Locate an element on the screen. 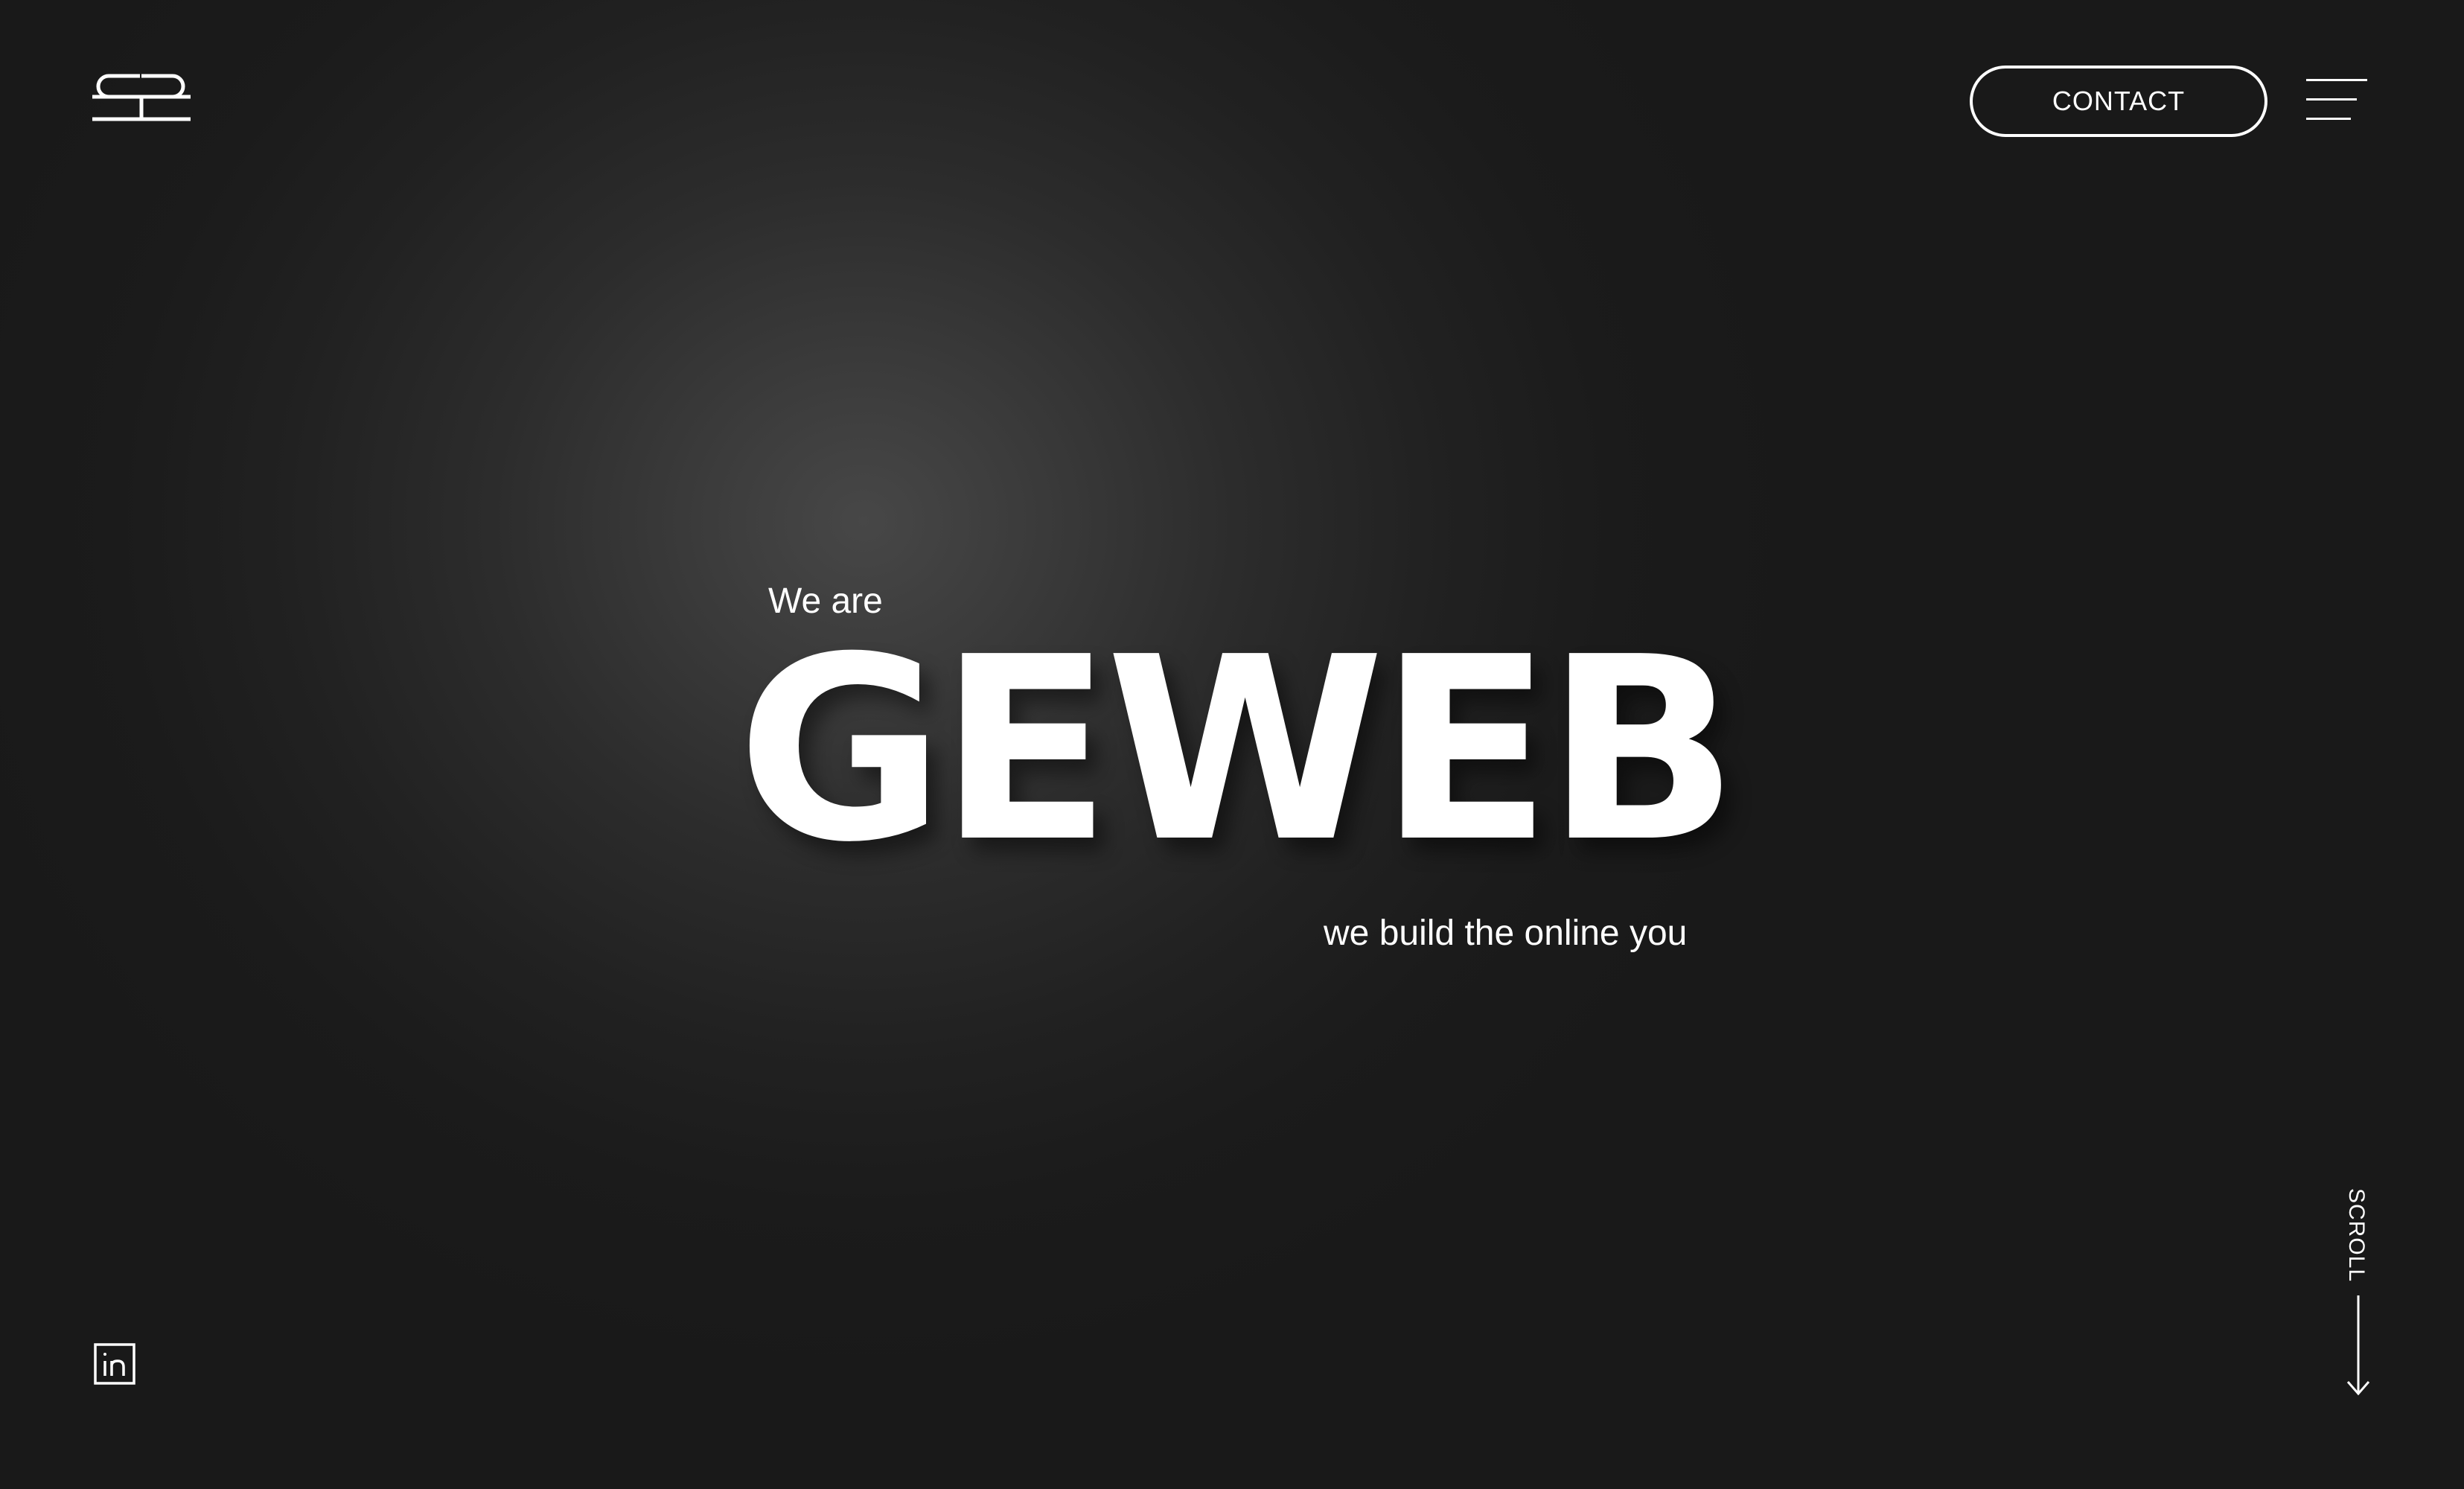  menu-line-middle is located at coordinates (2331, 99).